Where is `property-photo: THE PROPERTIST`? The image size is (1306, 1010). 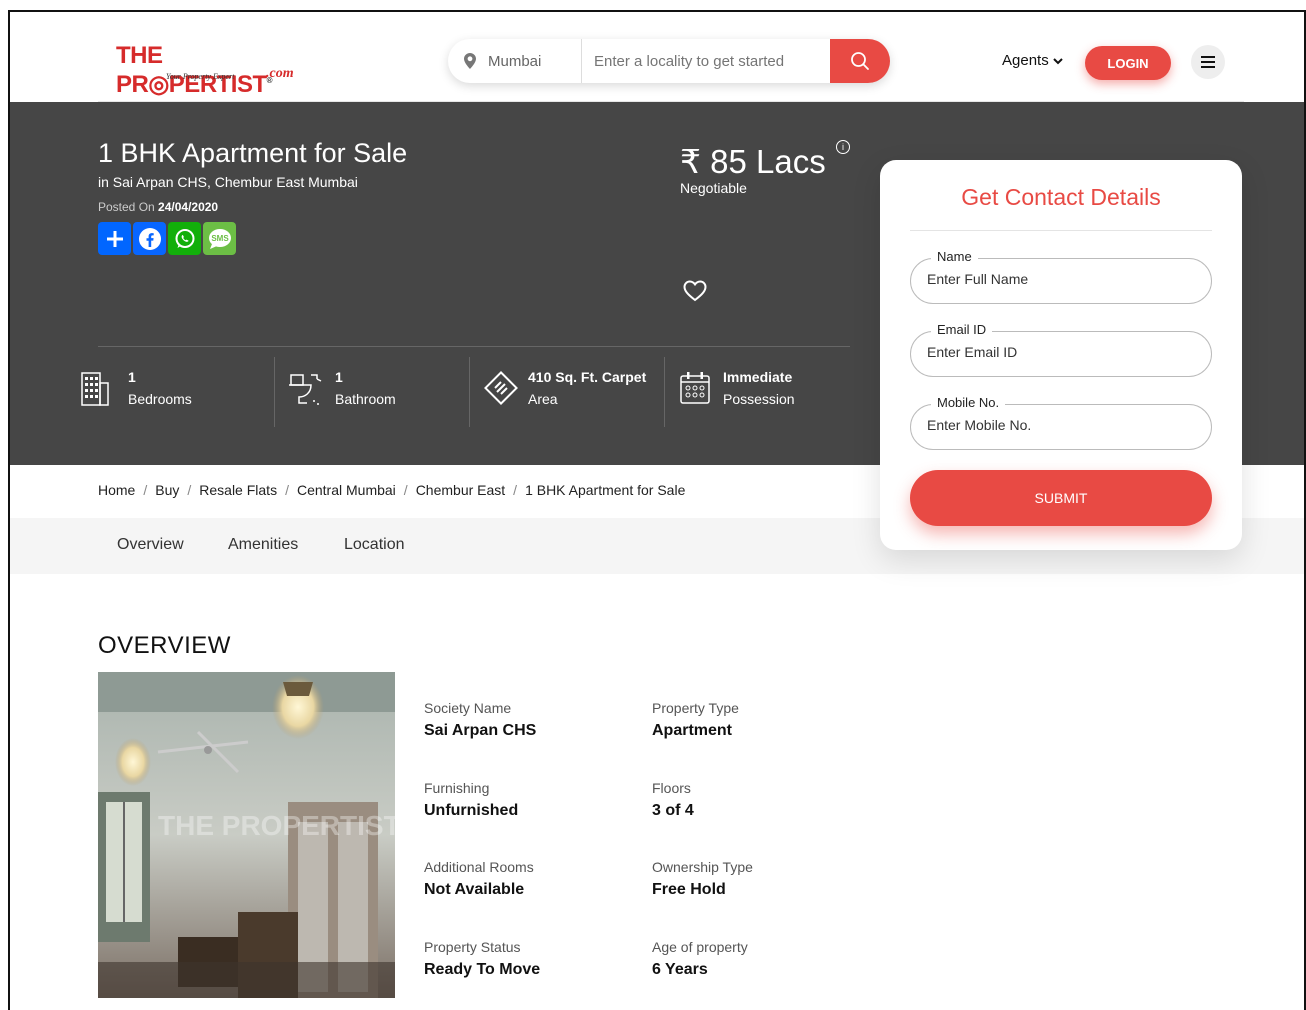
property-photo: THE PROPERTIST is located at coordinates (246, 835).